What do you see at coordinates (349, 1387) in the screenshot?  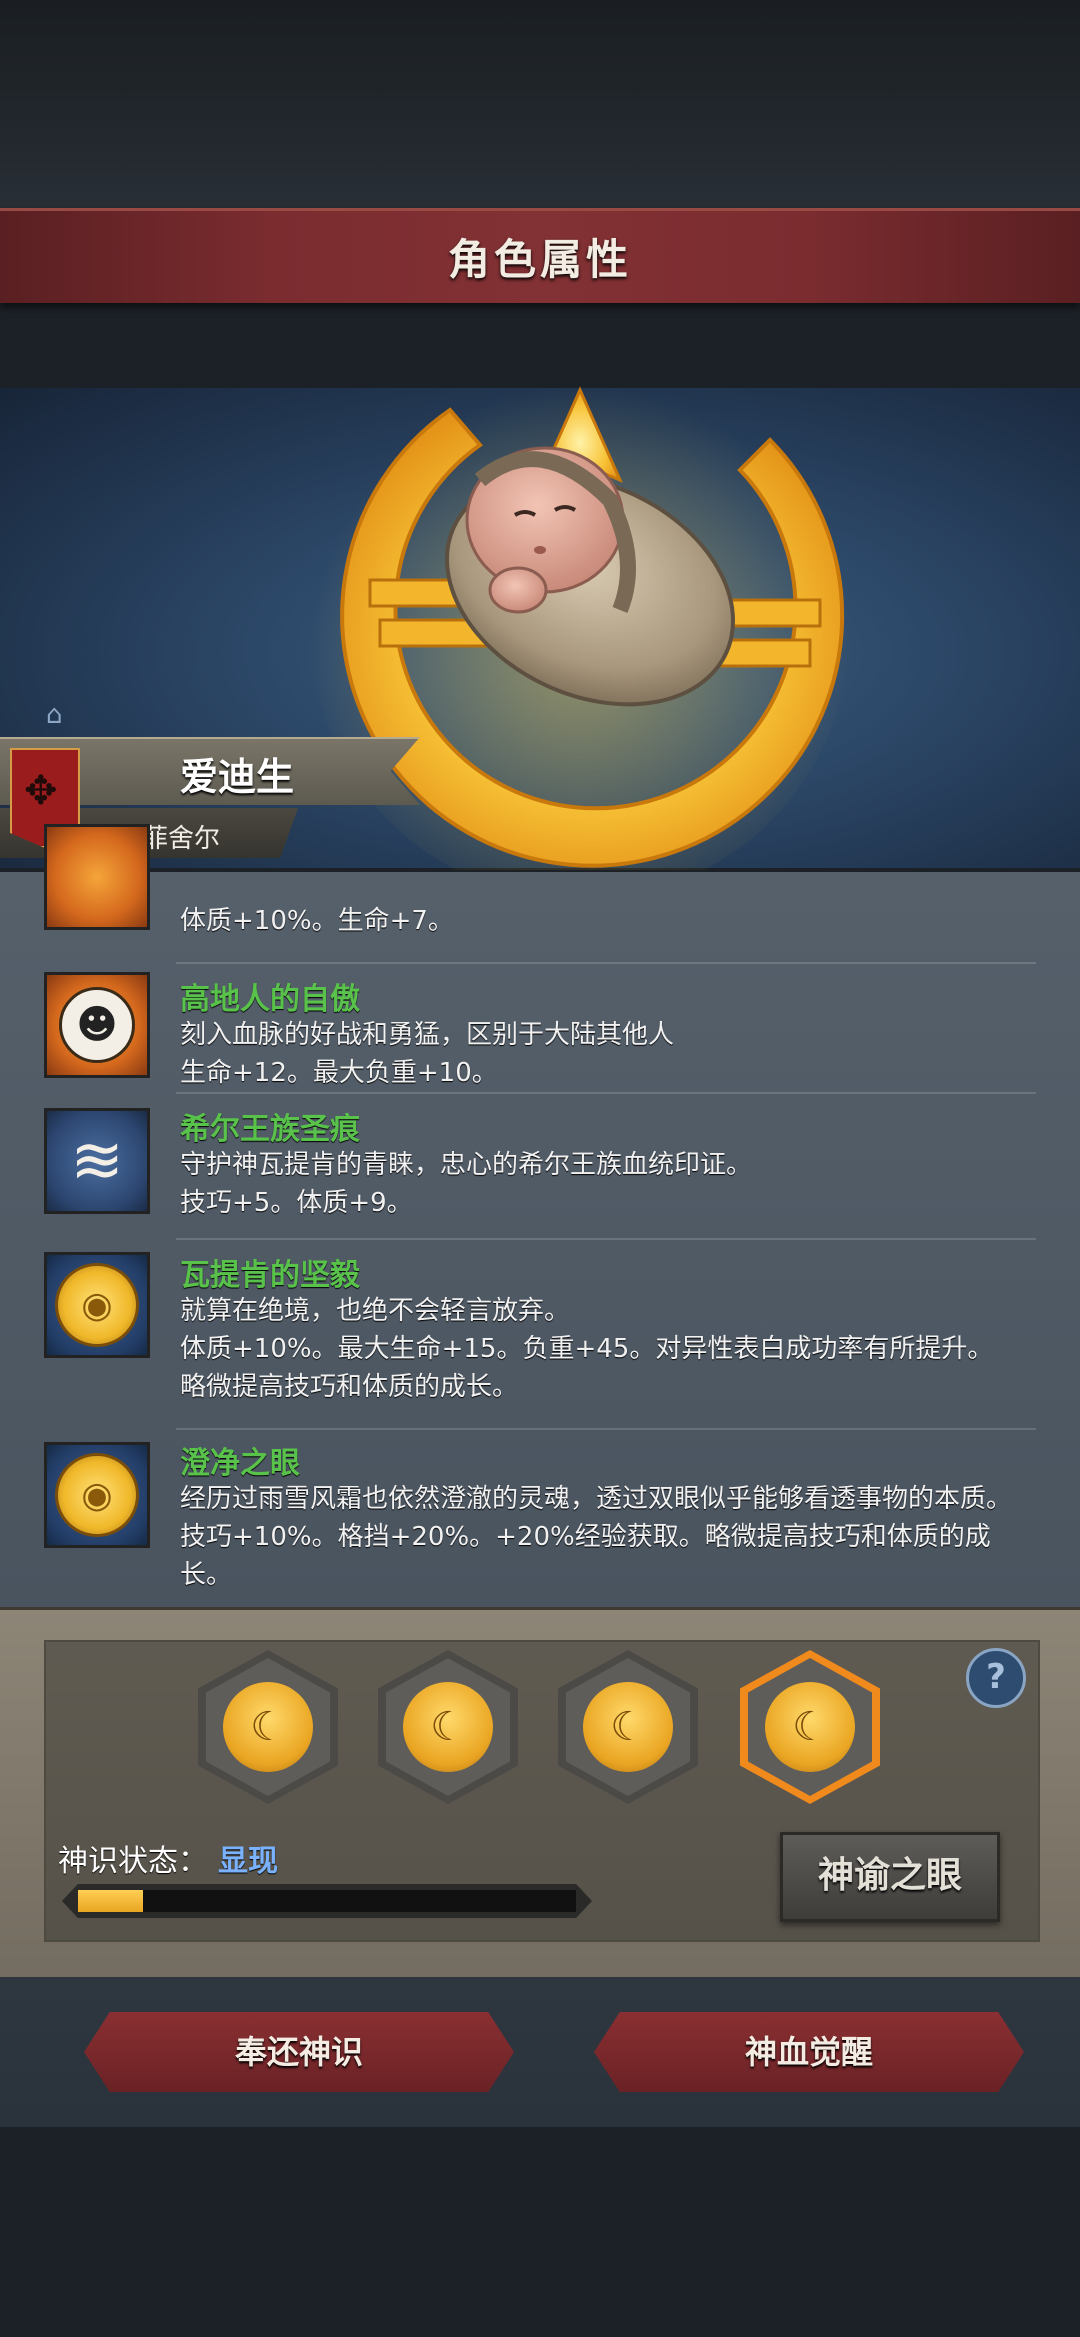 I see `trait-growth: 略微提高技巧和体质的成长。` at bounding box center [349, 1387].